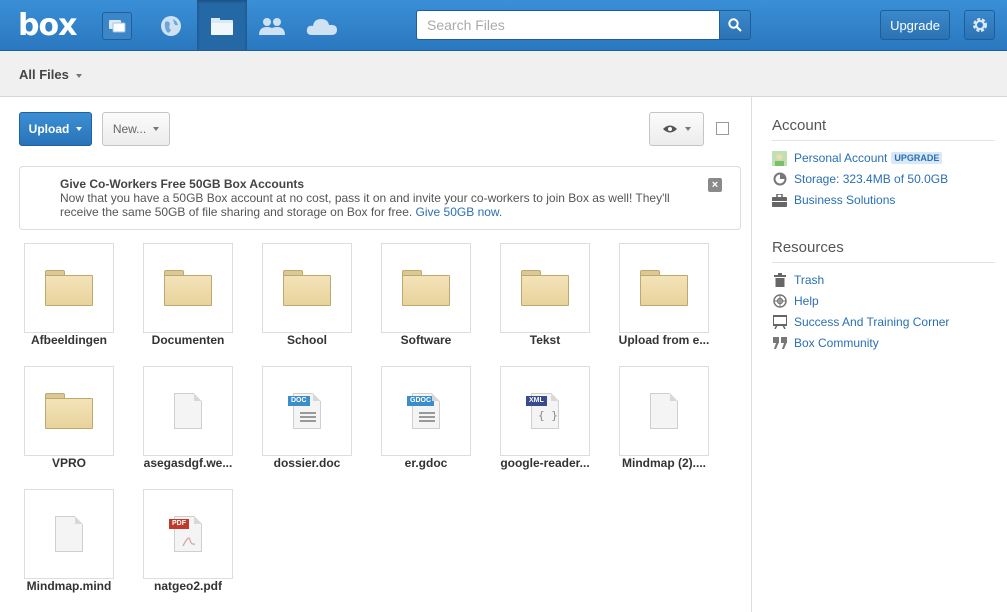  I want to click on storage-label: Storage: 323.4MB of 50.0GB, so click(871, 179).